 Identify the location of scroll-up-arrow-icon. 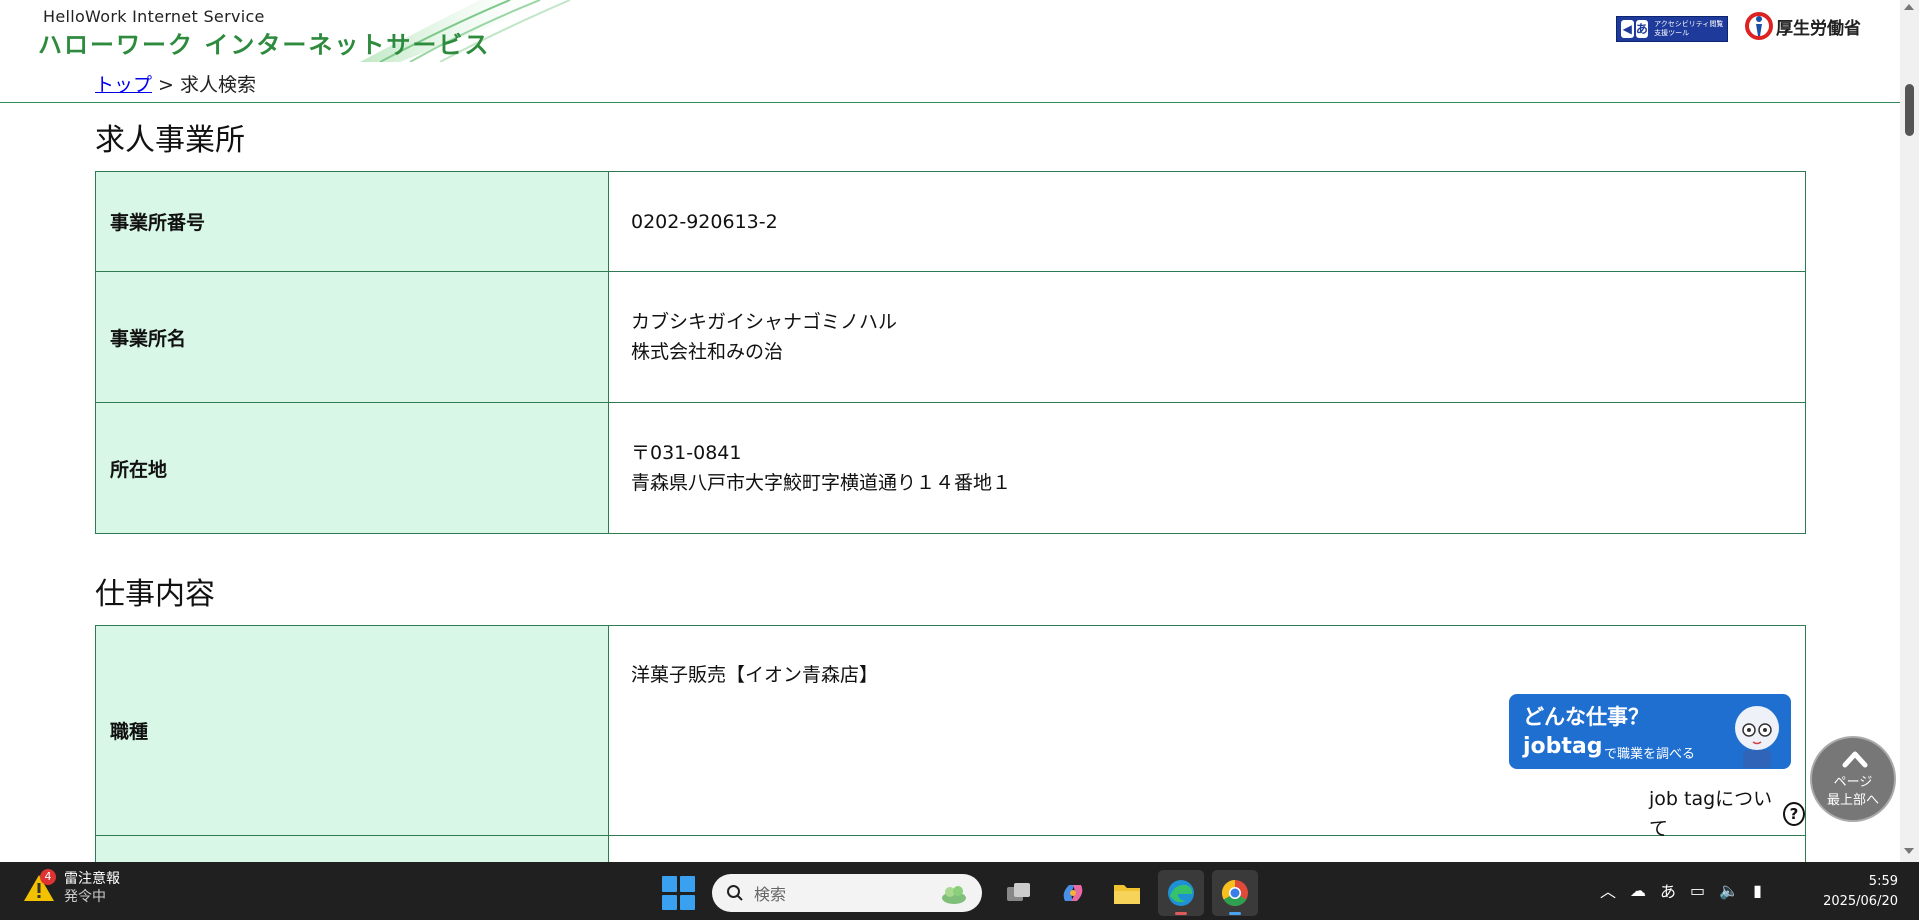
(1909, 7).